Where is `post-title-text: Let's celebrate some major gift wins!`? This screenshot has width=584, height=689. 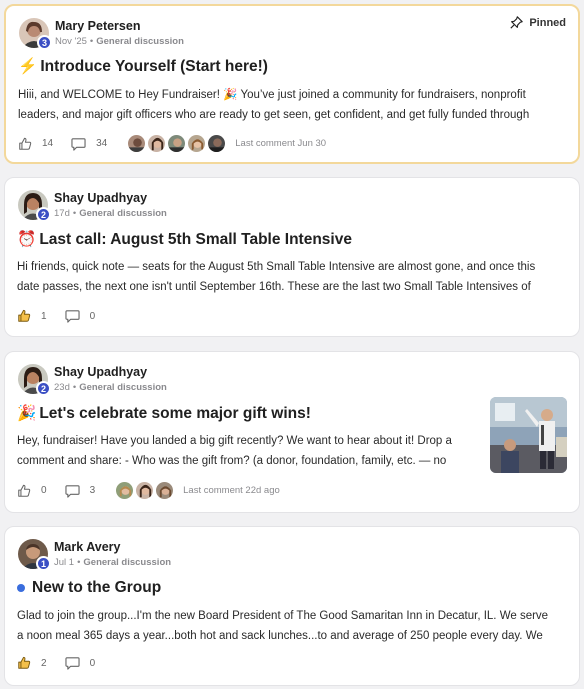
post-title-text: Let's celebrate some major gift wins! is located at coordinates (175, 413).